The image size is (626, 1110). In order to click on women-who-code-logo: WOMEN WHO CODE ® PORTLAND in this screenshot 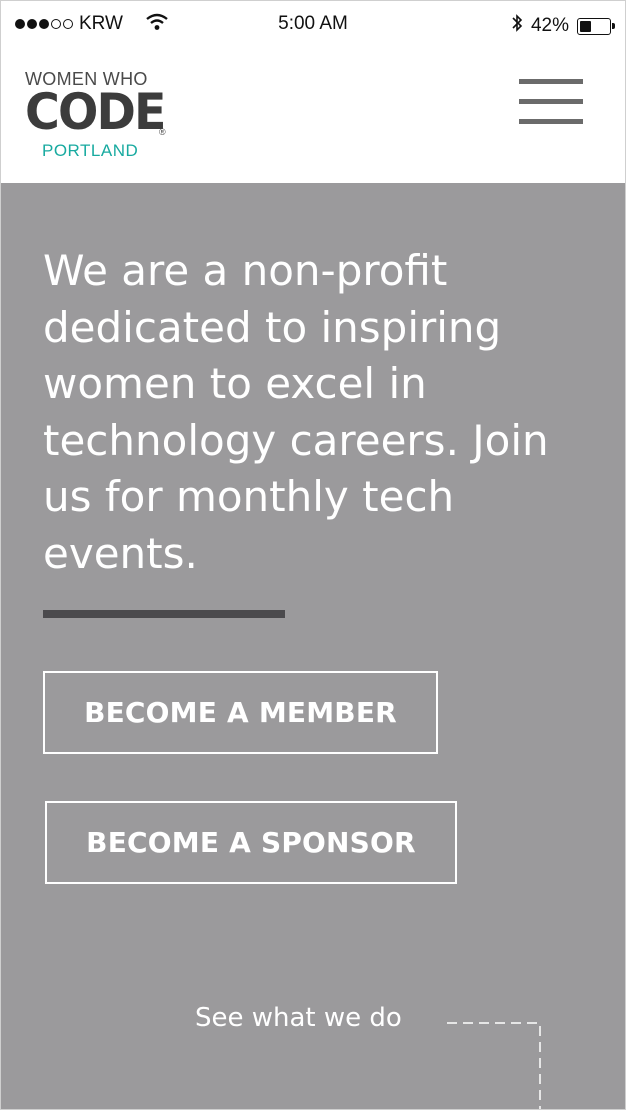, I will do `click(100, 116)`.